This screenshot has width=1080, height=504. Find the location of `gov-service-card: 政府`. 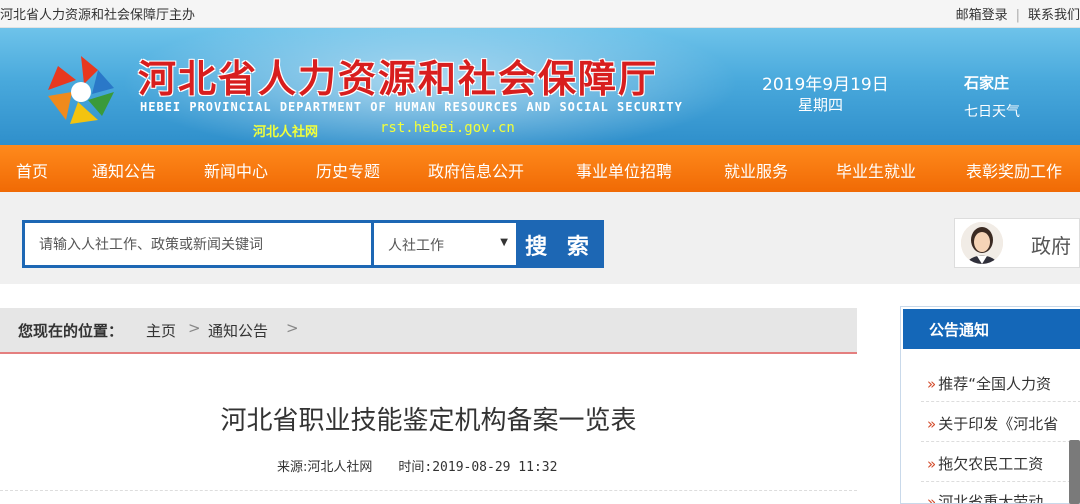

gov-service-card: 政府 is located at coordinates (1017, 243).